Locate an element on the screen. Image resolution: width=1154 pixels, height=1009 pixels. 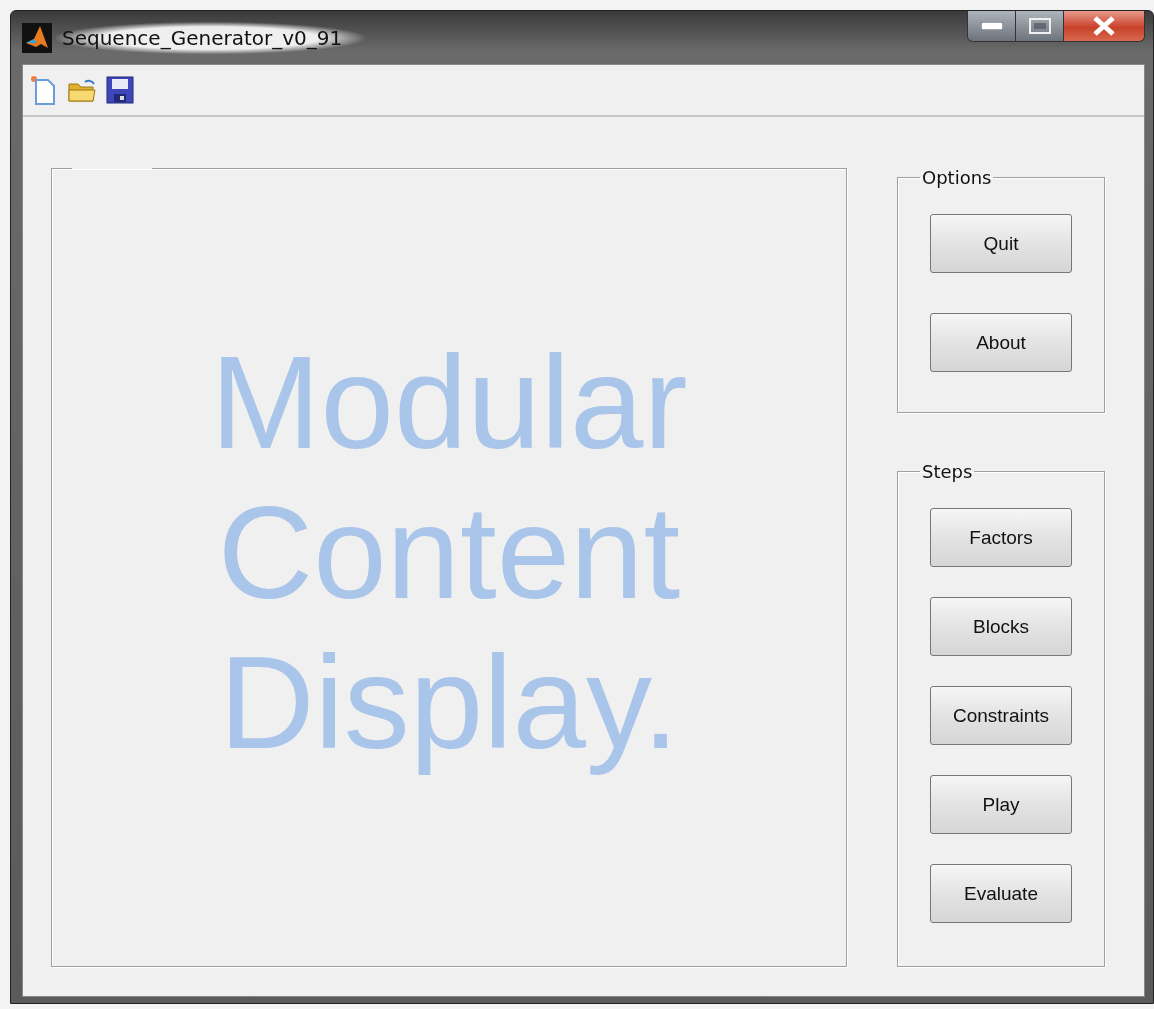
step-button: Play is located at coordinates (1001, 804).